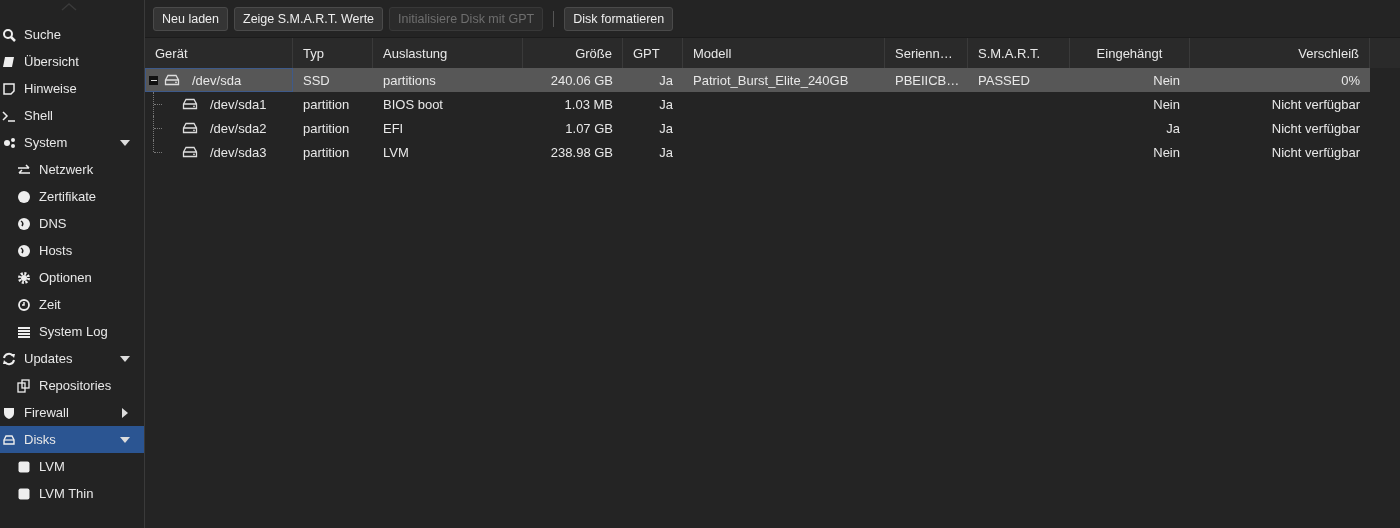 This screenshot has width=1400, height=528. Describe the element at coordinates (72, 385) in the screenshot. I see `sidebar-item: Repositories` at that location.